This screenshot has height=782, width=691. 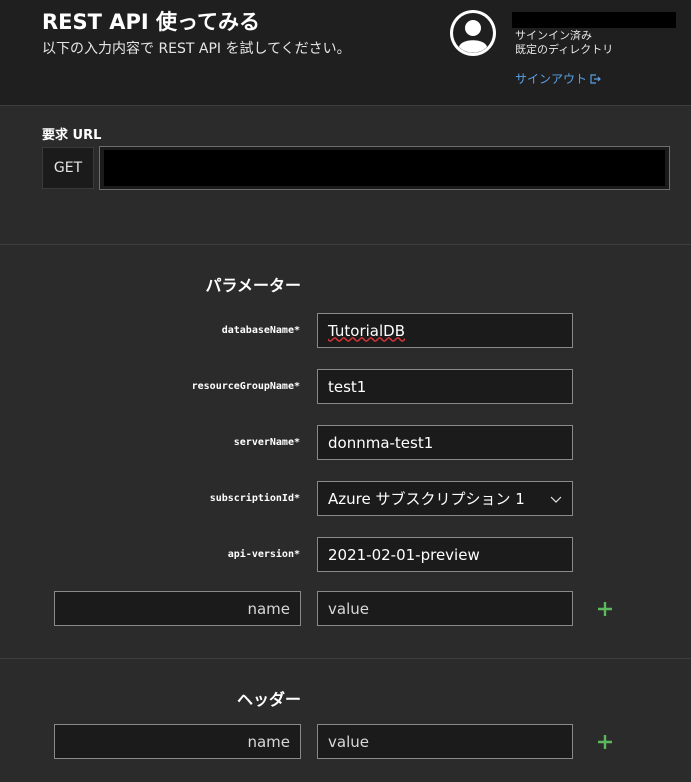 What do you see at coordinates (473, 33) in the screenshot?
I see `user-avatar-icon` at bounding box center [473, 33].